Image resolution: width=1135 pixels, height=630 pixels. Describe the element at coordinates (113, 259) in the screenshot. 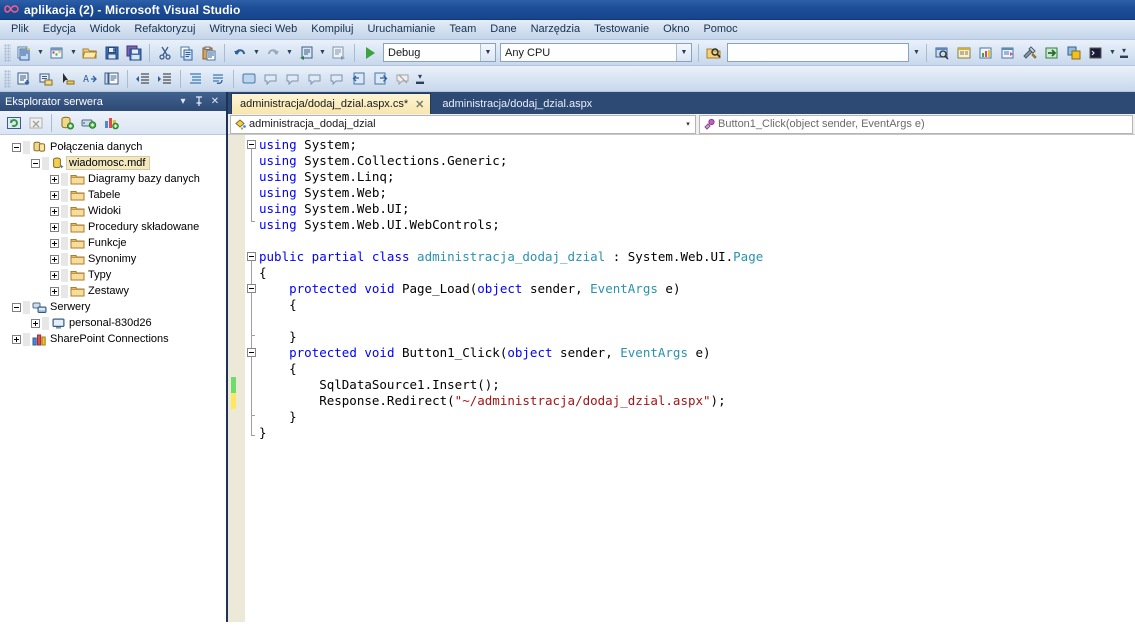

I see `tree-item-synonimy: Synonimy` at that location.